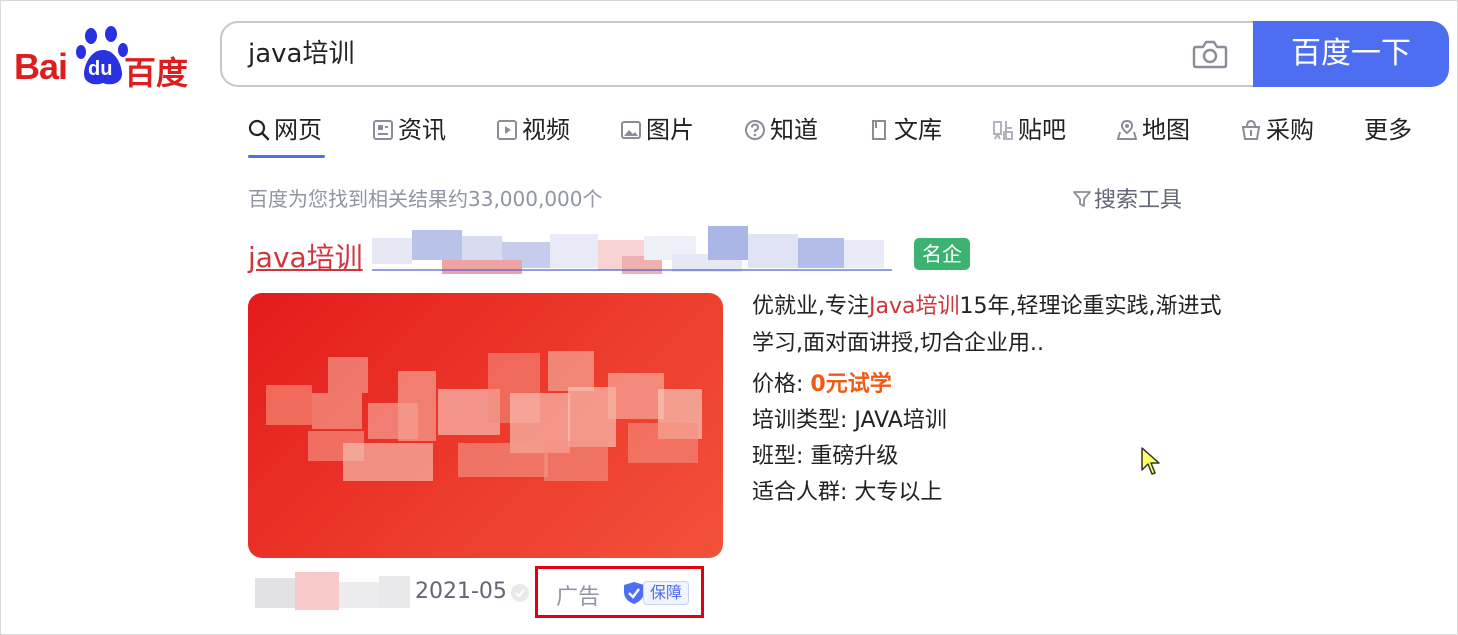 The image size is (1458, 635). Describe the element at coordinates (383, 130) in the screenshot. I see `news-icon` at that location.